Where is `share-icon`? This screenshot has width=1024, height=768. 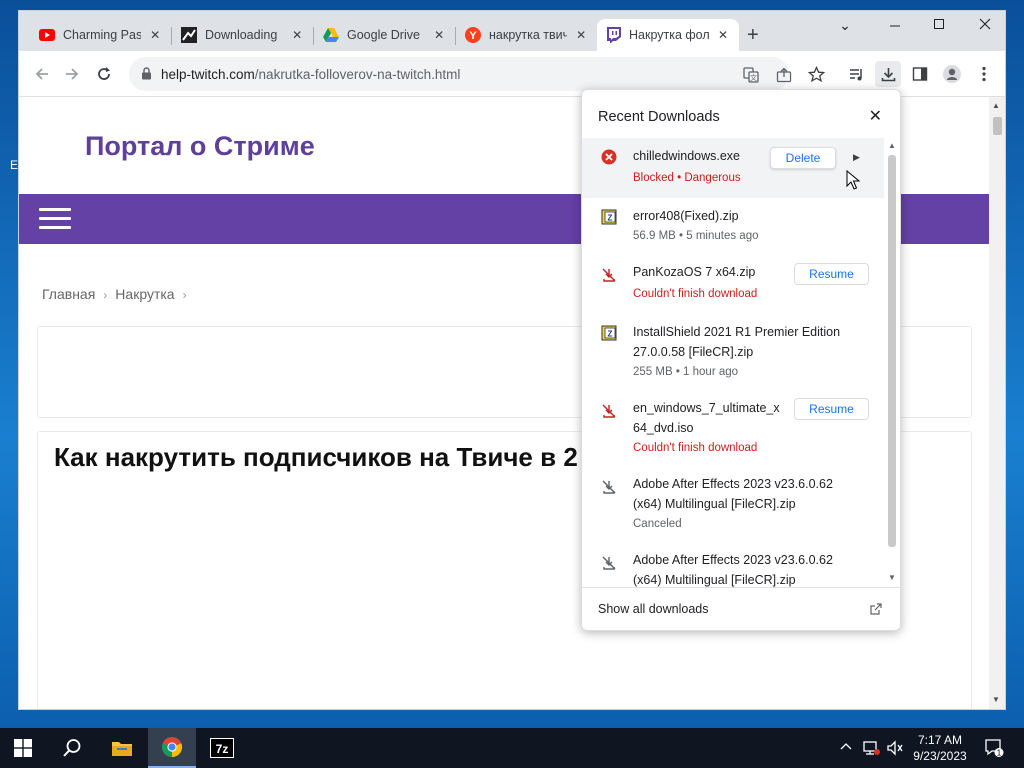
share-icon is located at coordinates (784, 75).